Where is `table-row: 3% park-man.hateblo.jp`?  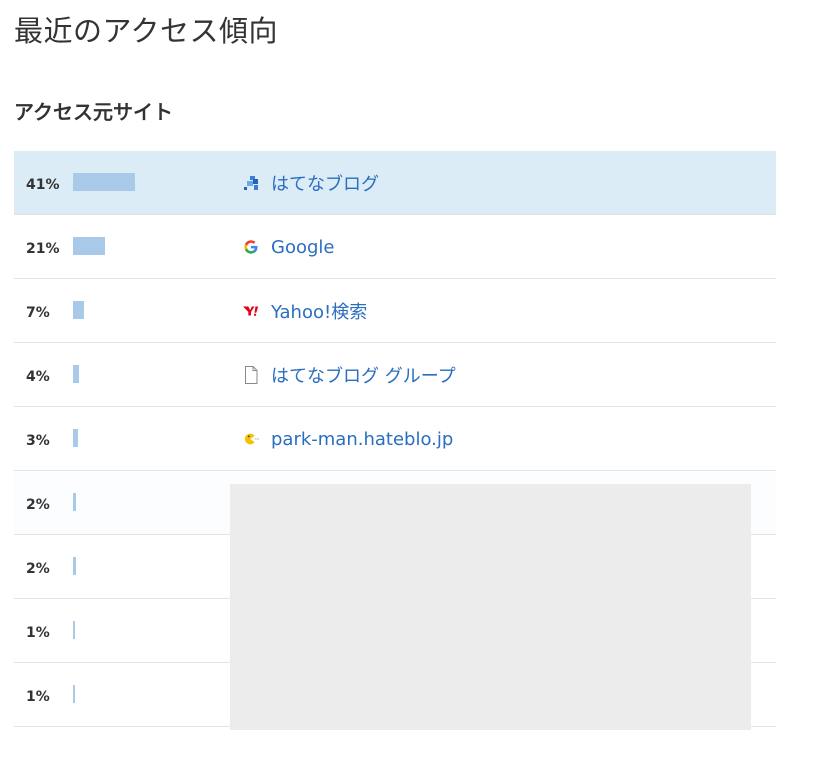
table-row: 3% park-man.hateblo.jp is located at coordinates (395, 439).